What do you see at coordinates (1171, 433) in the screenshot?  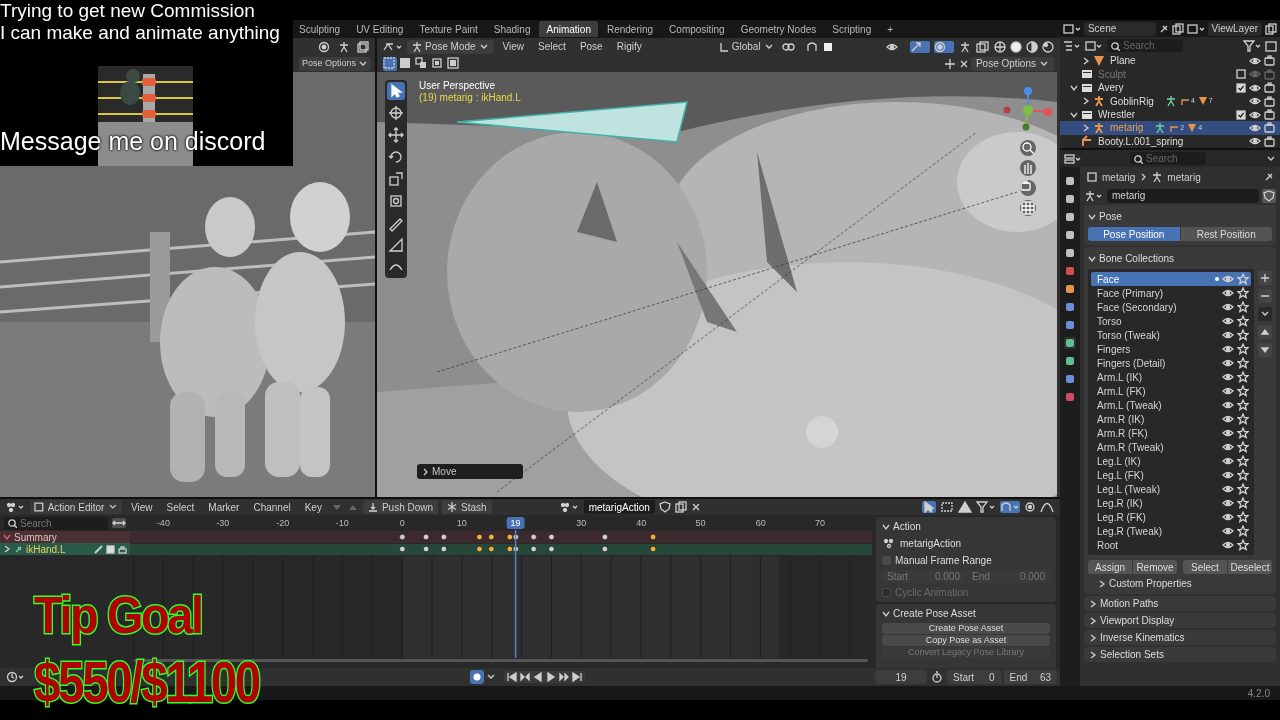 I see `list-row: Arm.R (FK)` at bounding box center [1171, 433].